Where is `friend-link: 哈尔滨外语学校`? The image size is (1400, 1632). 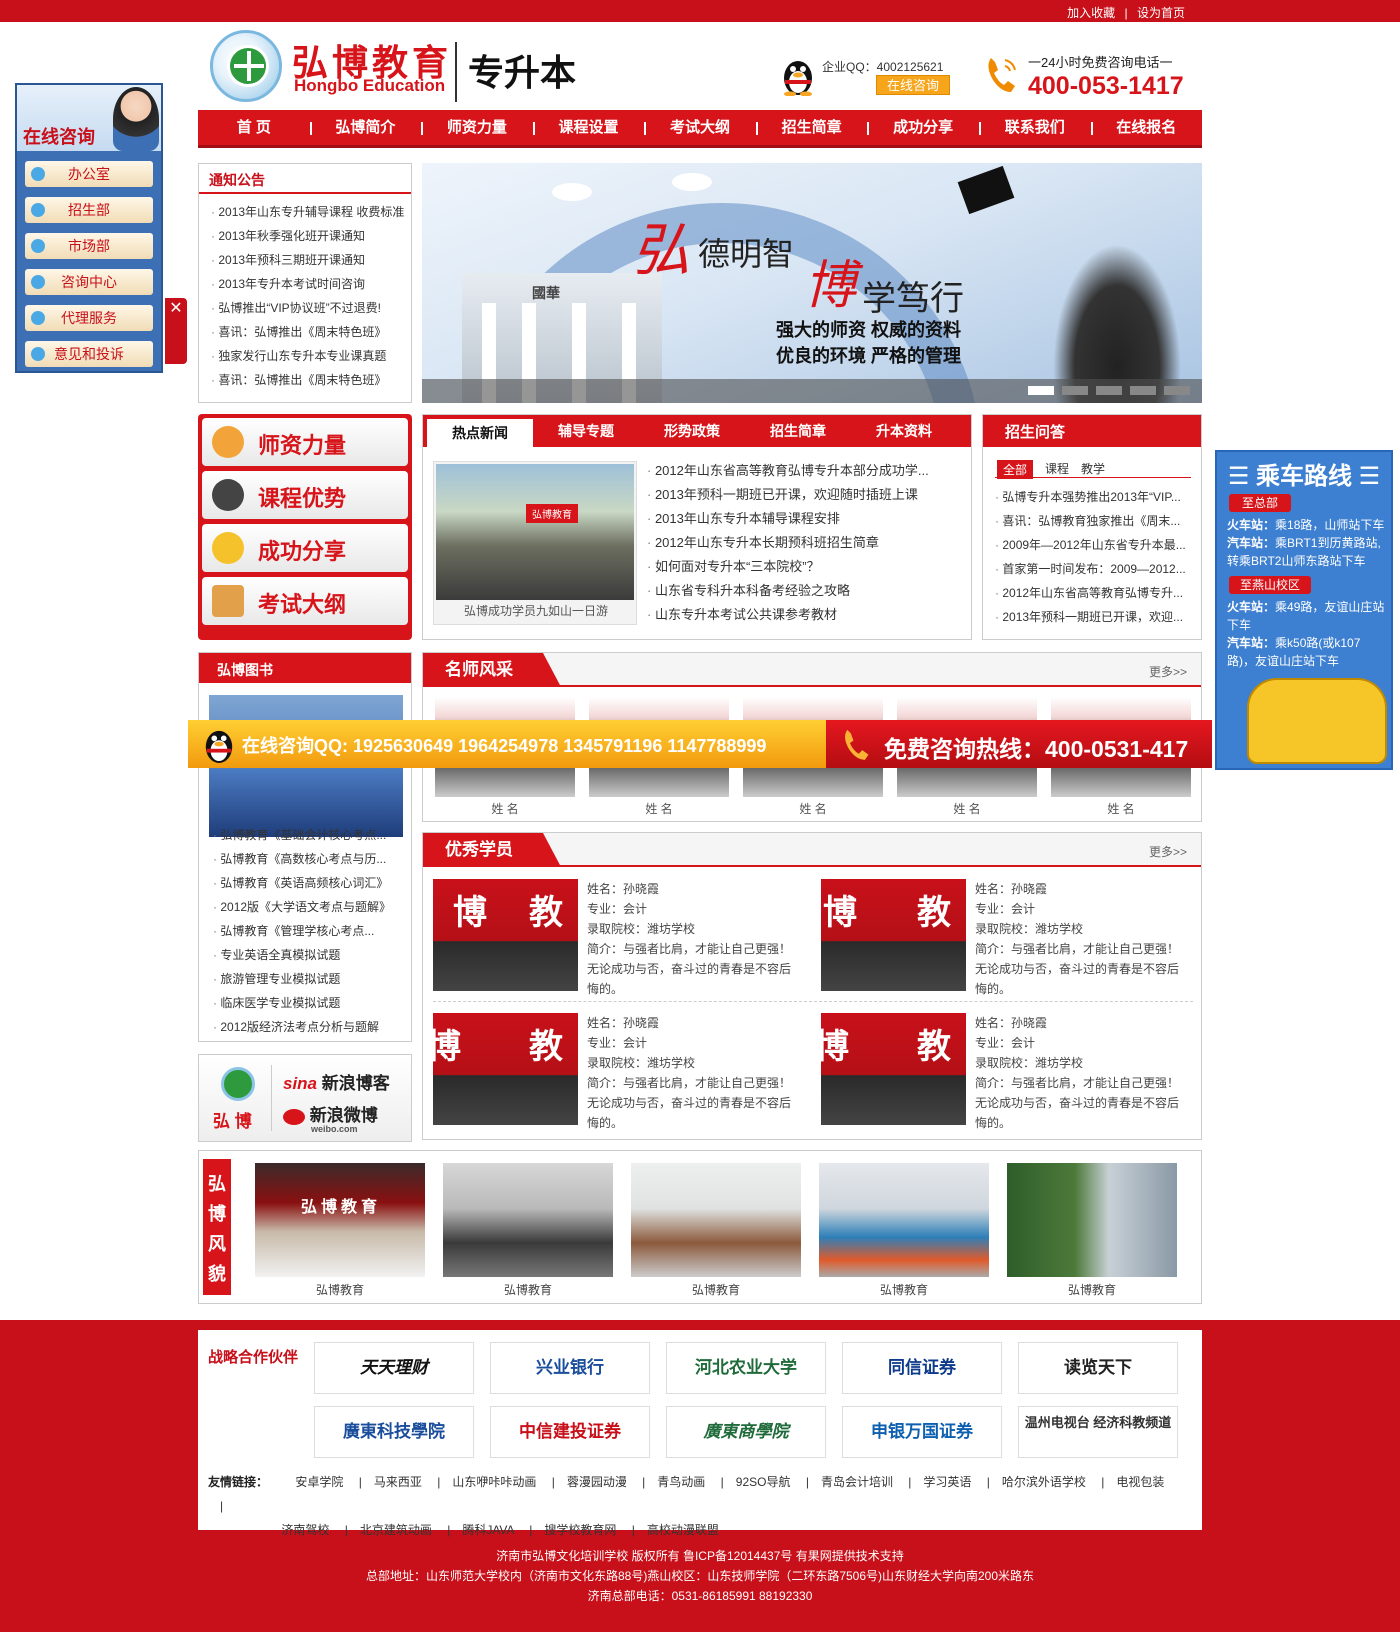
friend-link: 哈尔滨外语学校 is located at coordinates (1044, 1482).